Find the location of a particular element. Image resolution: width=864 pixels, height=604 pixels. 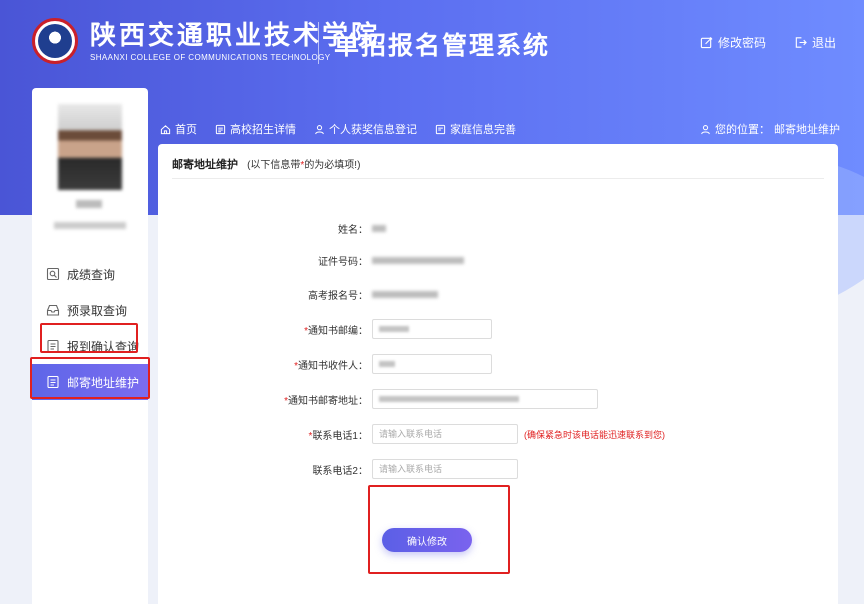

id-label: 证件号码： is located at coordinates (343, 262).